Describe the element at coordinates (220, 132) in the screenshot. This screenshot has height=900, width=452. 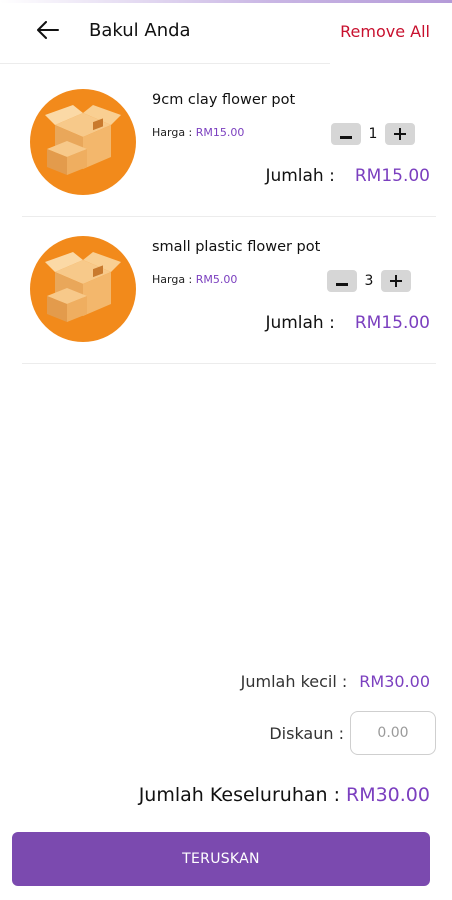
I see `price-value: RM15.00` at that location.